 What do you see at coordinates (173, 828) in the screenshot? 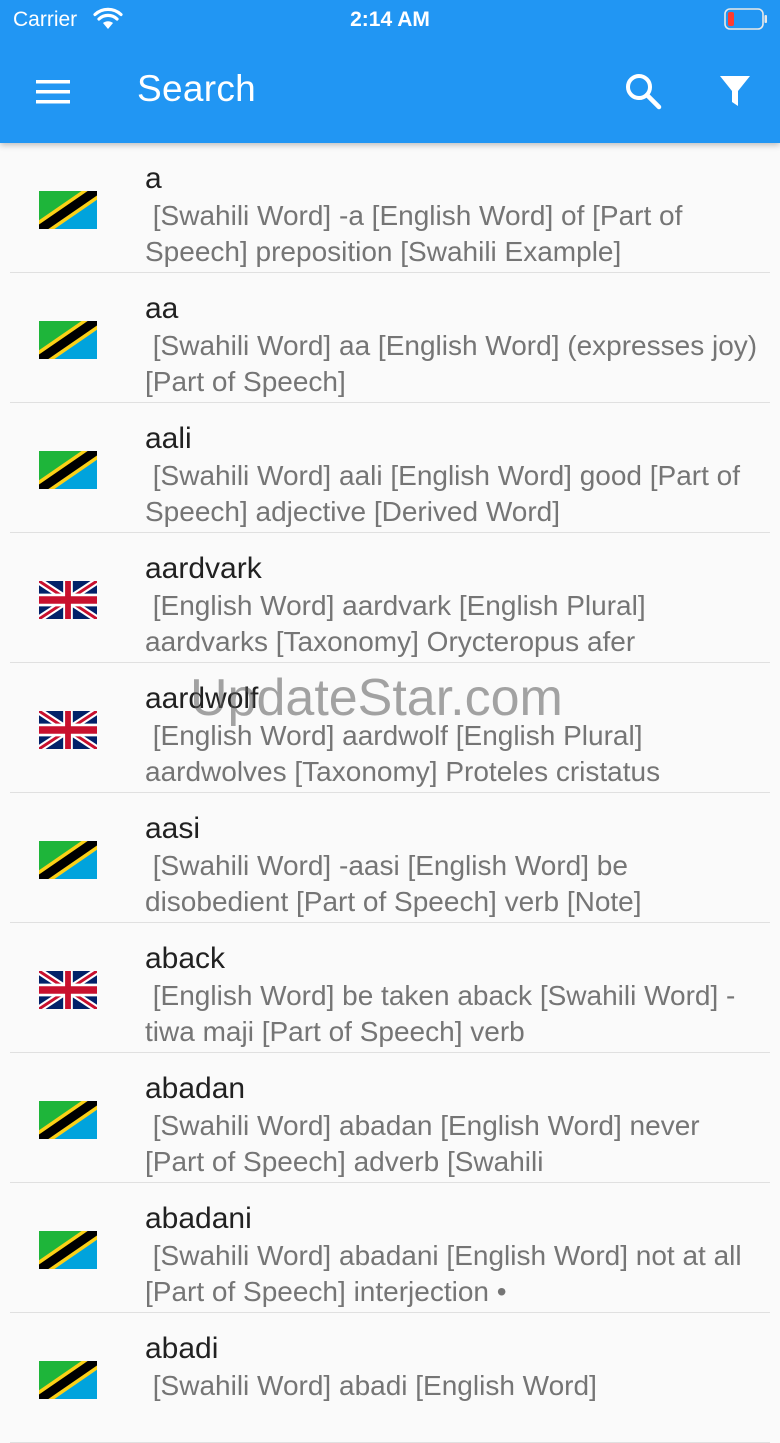
I see `entry-word: aasi` at bounding box center [173, 828].